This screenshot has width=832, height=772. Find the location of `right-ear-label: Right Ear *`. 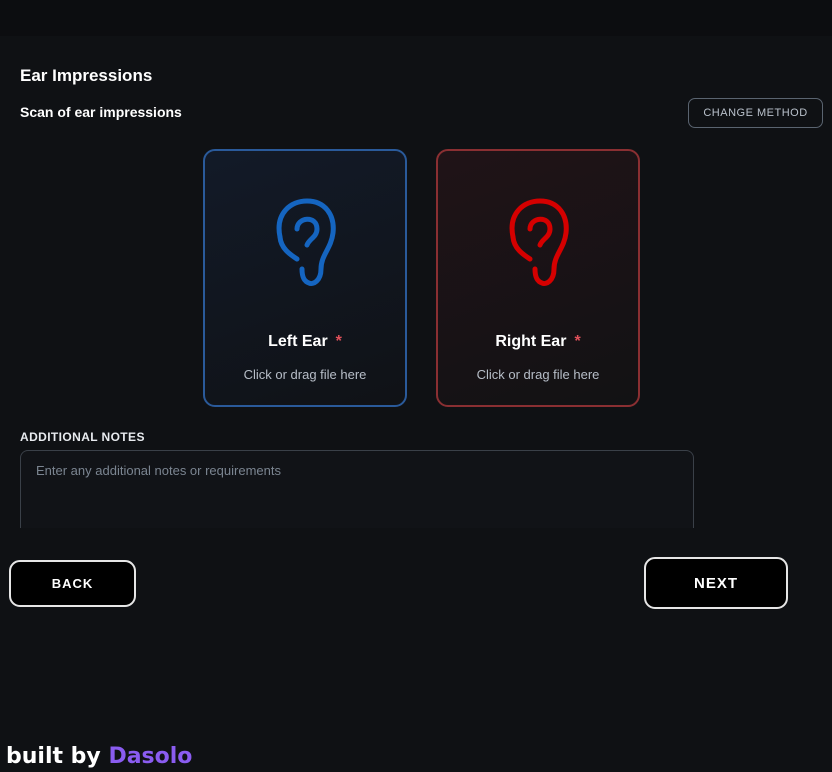

right-ear-label: Right Ear * is located at coordinates (538, 342).